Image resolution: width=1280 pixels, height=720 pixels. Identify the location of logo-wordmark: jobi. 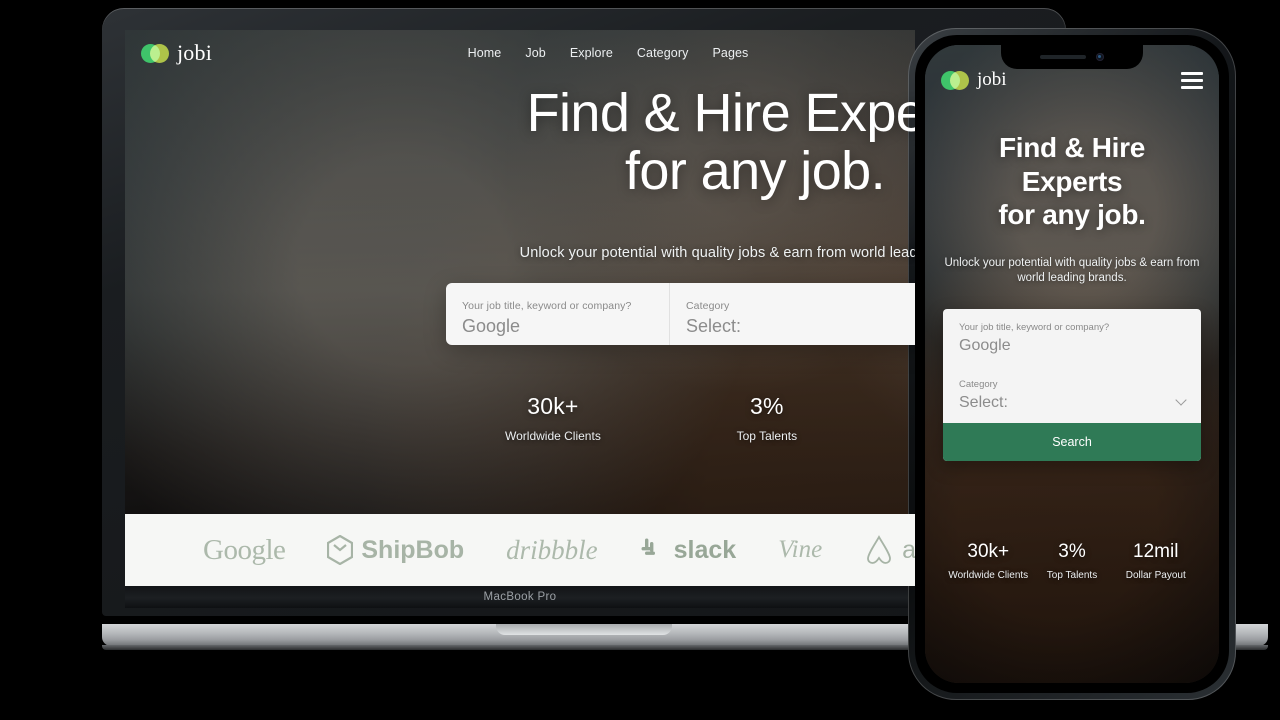
(195, 52).